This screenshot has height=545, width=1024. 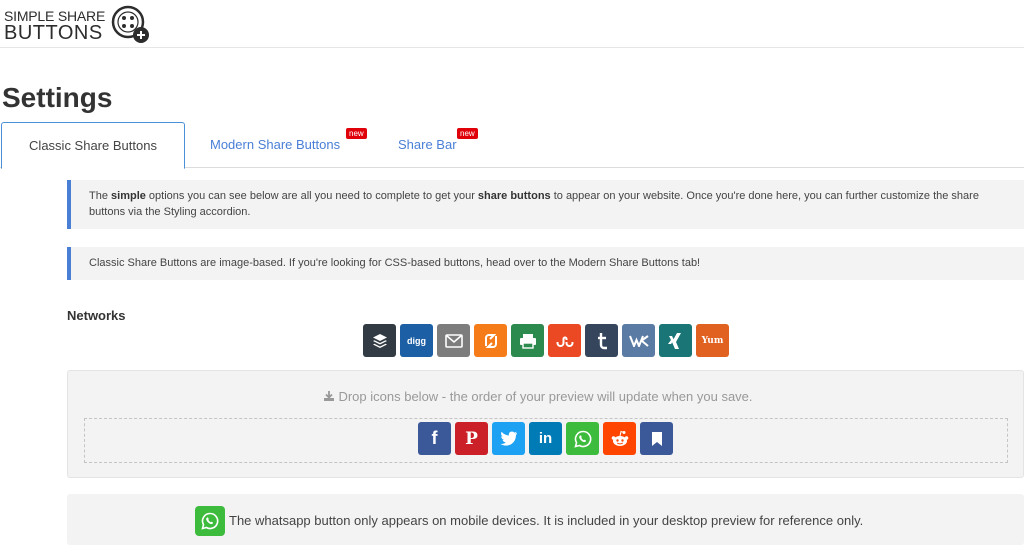 I want to click on facebook-icon: f, so click(x=434, y=438).